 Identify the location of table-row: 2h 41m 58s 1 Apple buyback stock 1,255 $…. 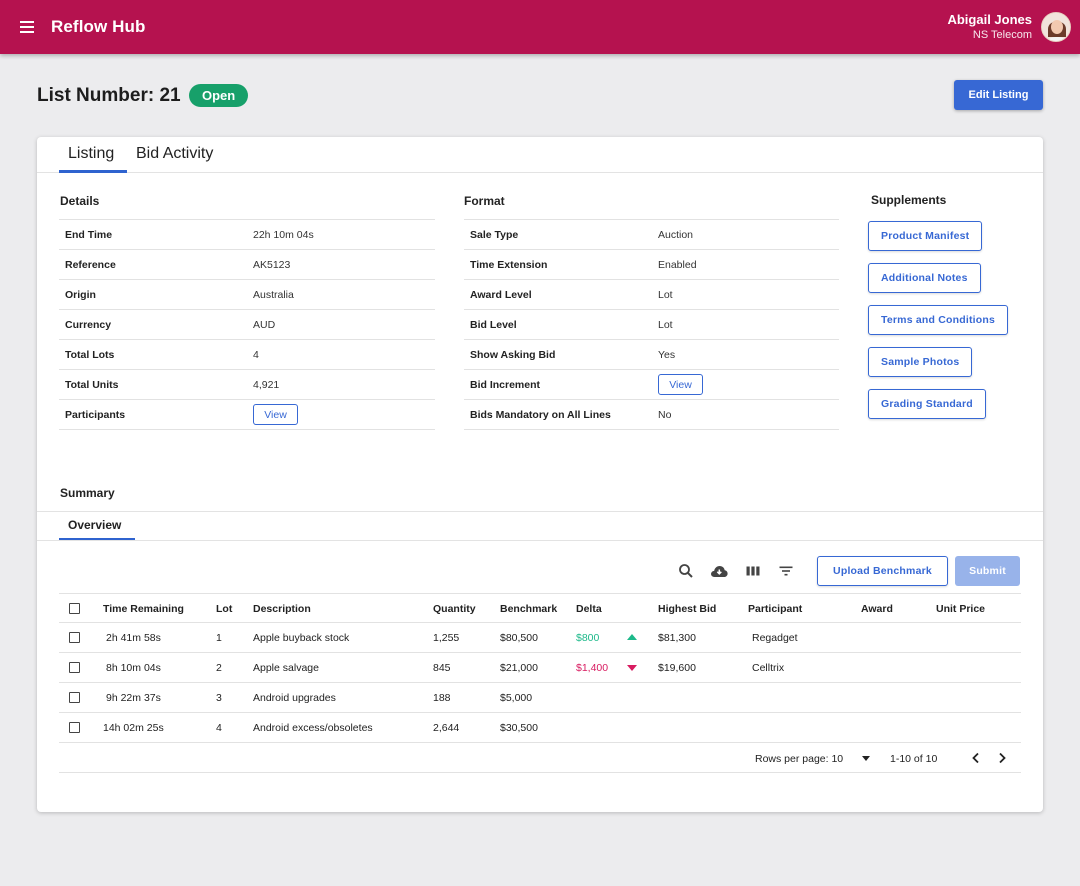
(540, 638).